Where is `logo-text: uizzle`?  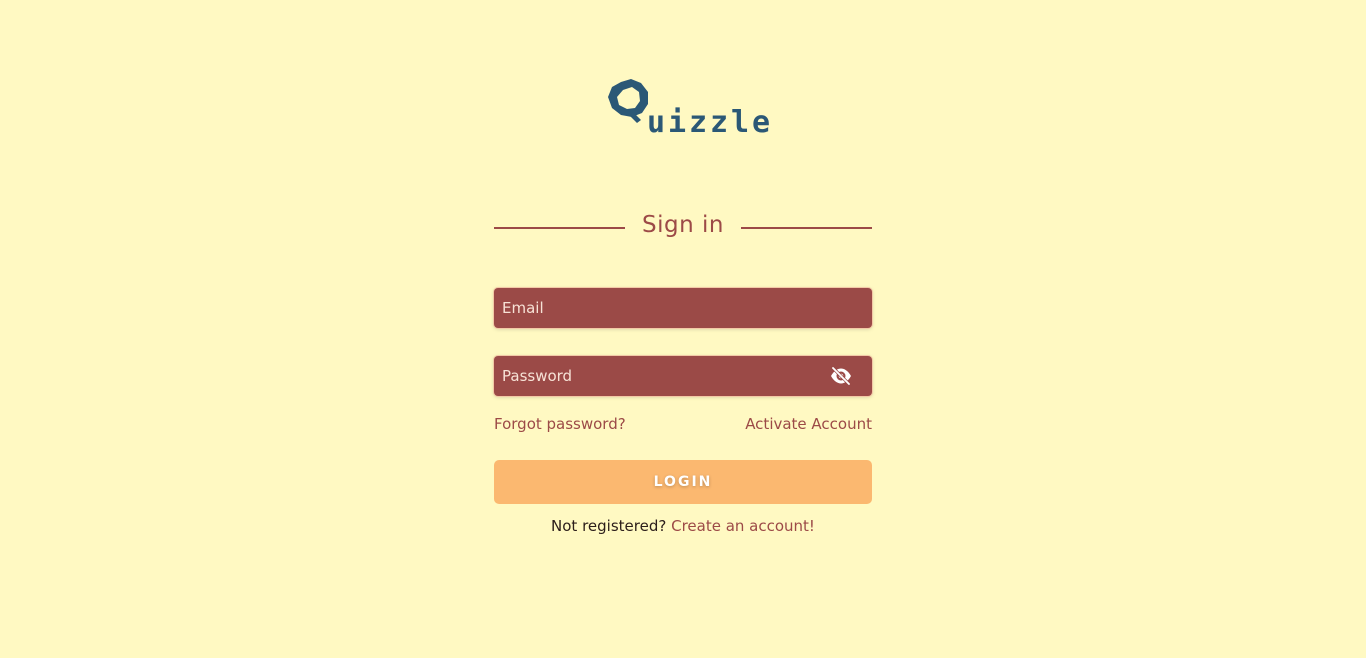 logo-text: uizzle is located at coordinates (709, 120).